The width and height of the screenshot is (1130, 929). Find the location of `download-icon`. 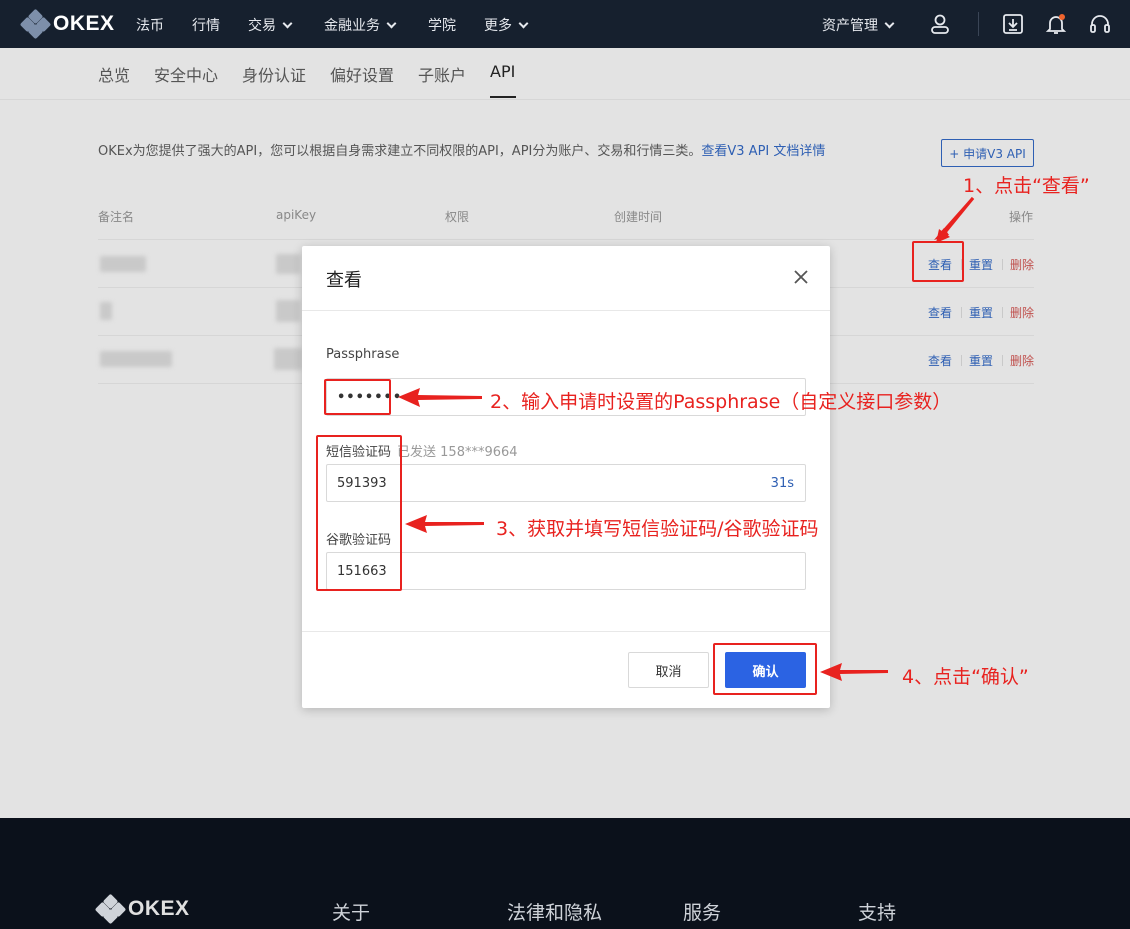

download-icon is located at coordinates (1013, 24).